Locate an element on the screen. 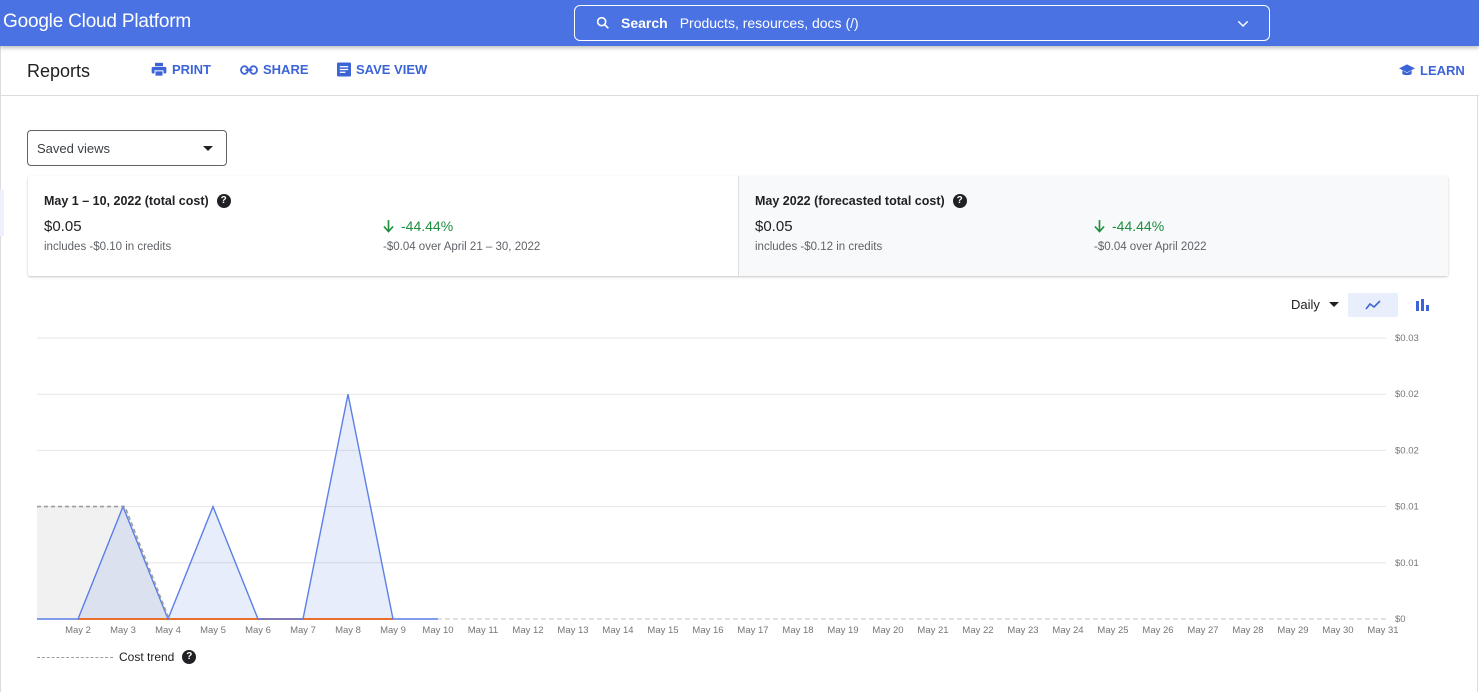 This screenshot has height=692, width=1479. x-tick-label: May 24 is located at coordinates (1067, 630).